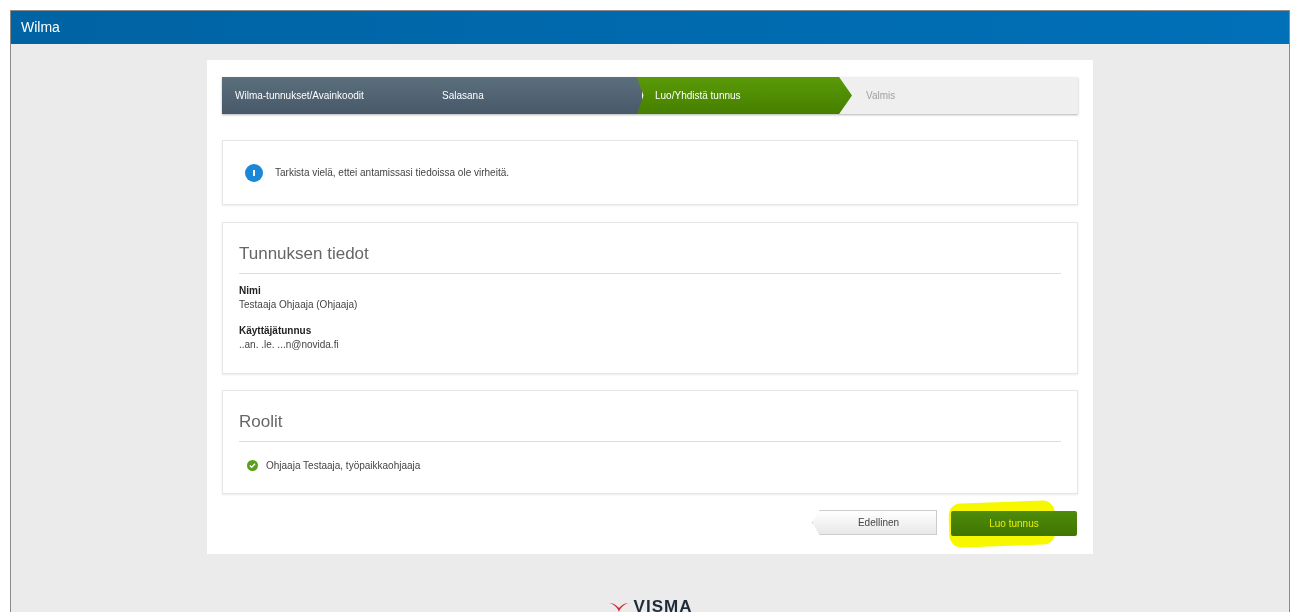 This screenshot has width=1299, height=612. What do you see at coordinates (250, 290) in the screenshot?
I see `field-label: Nimi` at bounding box center [250, 290].